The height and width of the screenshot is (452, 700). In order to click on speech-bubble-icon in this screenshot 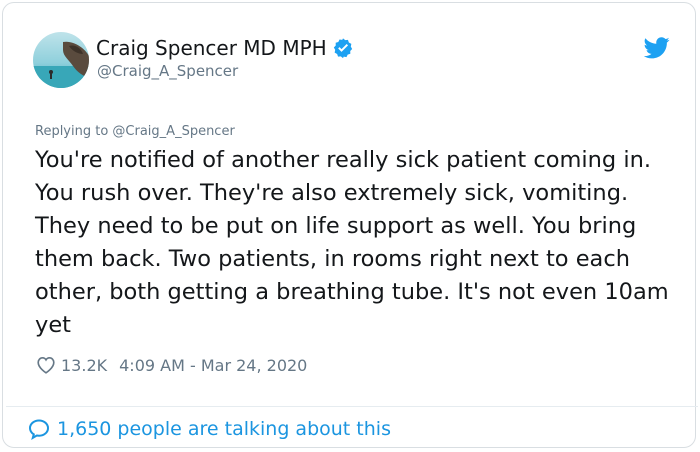, I will do `click(39, 429)`.